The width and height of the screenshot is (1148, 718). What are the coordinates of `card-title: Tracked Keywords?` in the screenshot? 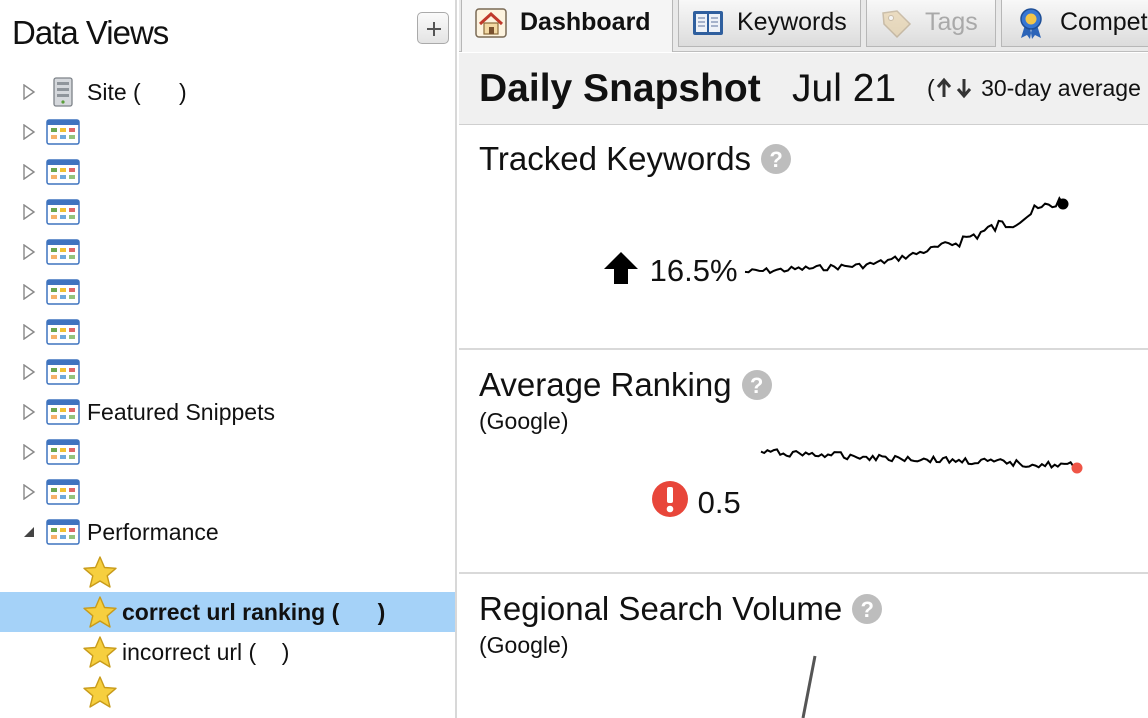 It's located at (635, 159).